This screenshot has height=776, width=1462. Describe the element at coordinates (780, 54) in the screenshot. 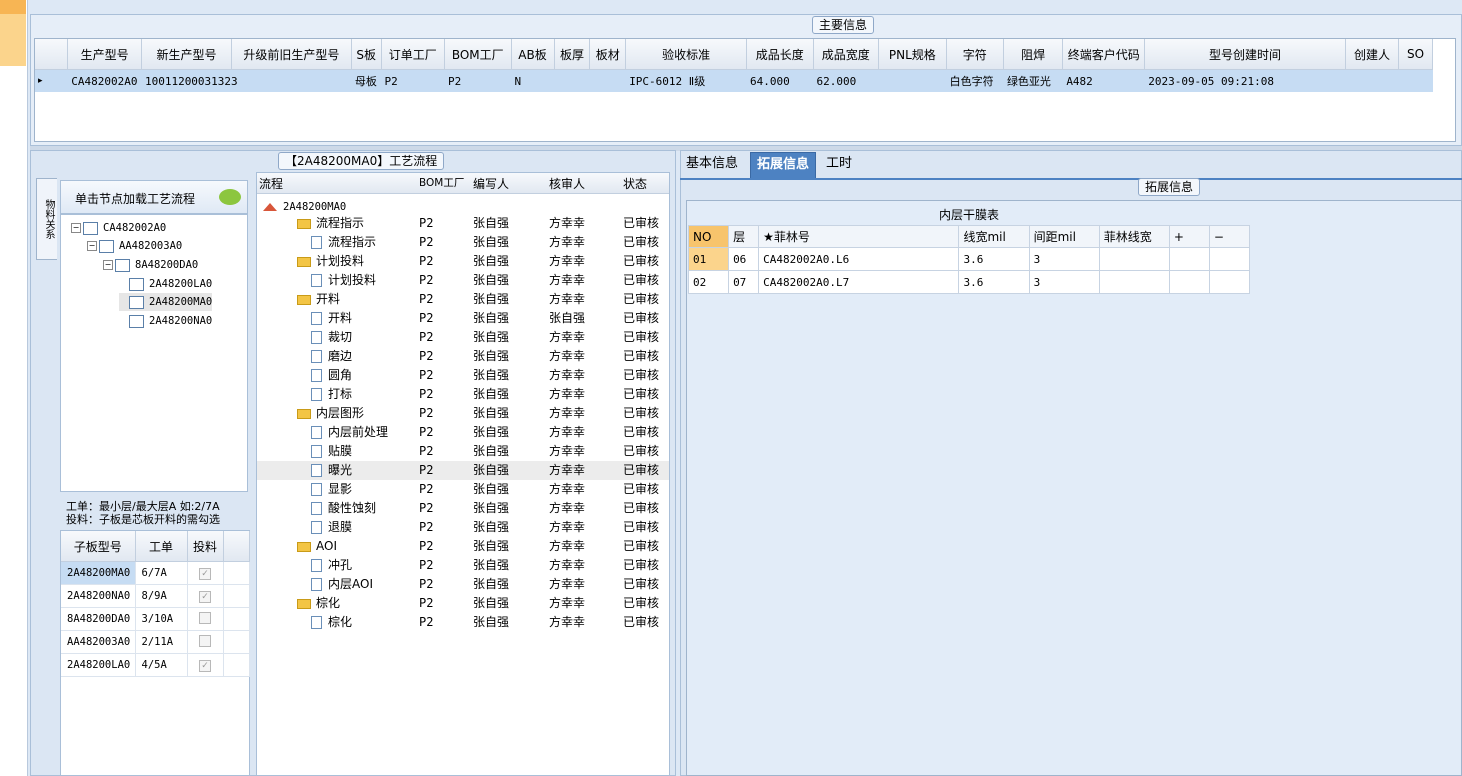

I see `column-header: 成品长度` at that location.